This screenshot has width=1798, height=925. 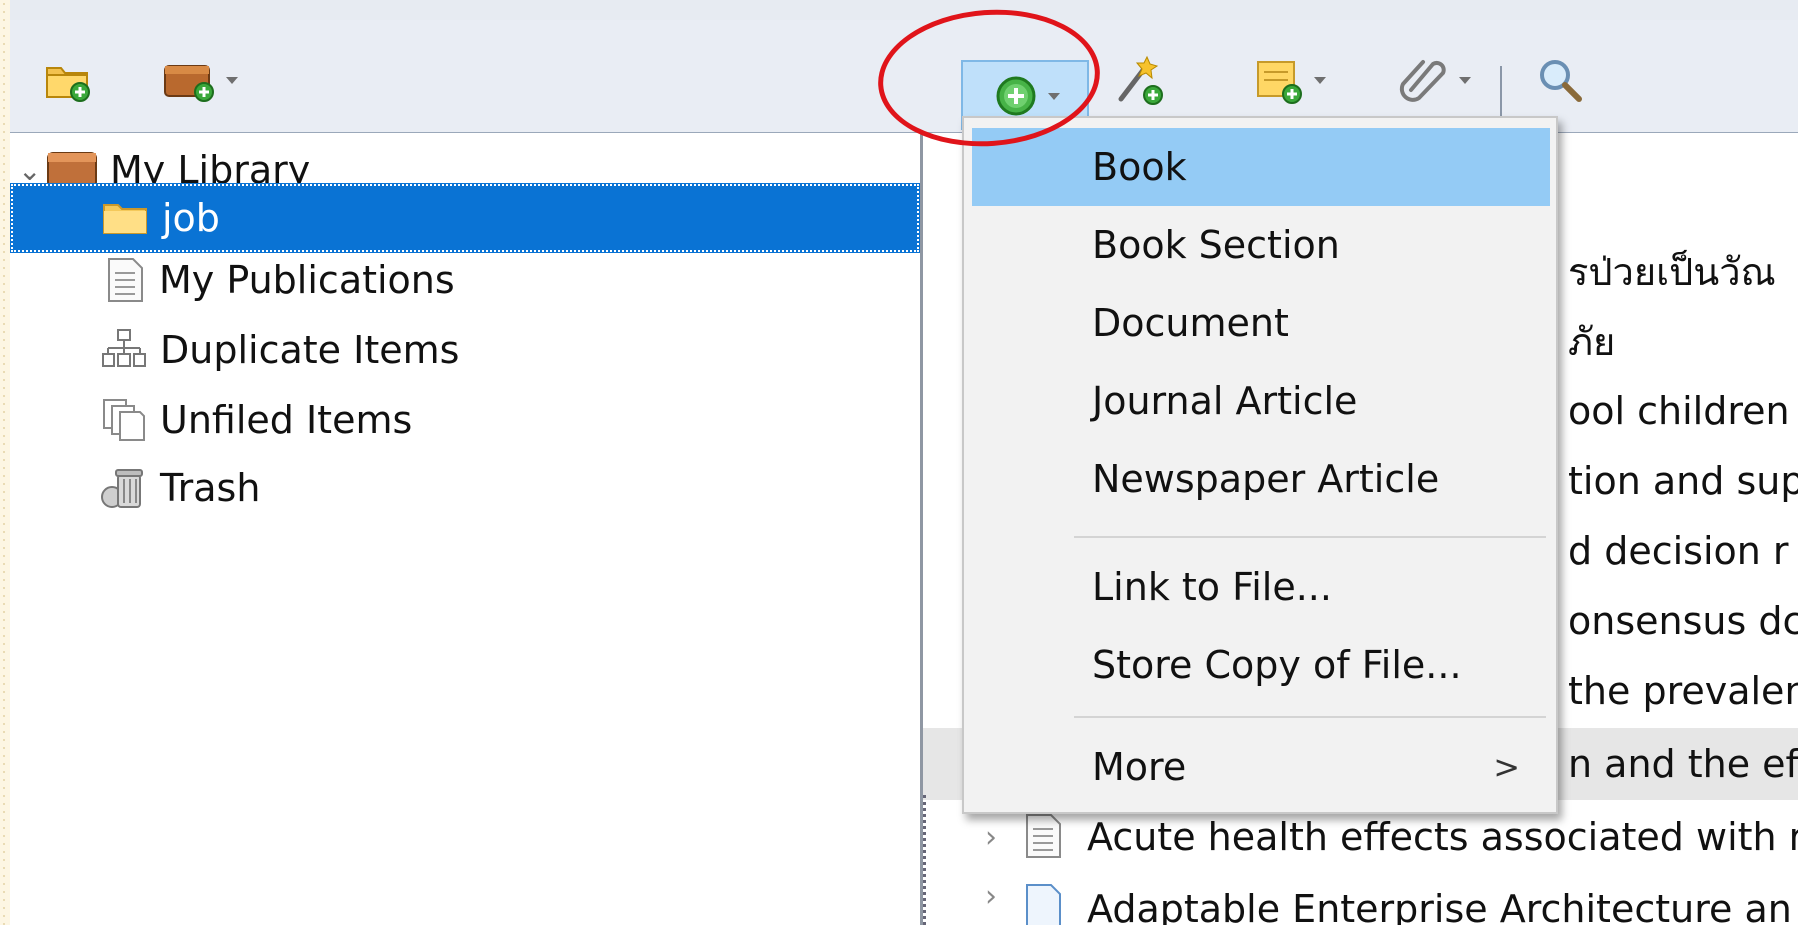 What do you see at coordinates (1422, 81) in the screenshot?
I see `paperclip-icon` at bounding box center [1422, 81].